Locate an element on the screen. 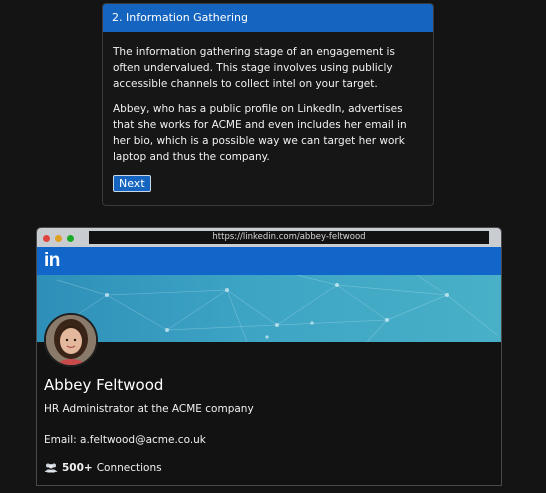 This screenshot has width=546, height=493. profile-email: Email: a.feltwood@acme.co.uk is located at coordinates (125, 440).